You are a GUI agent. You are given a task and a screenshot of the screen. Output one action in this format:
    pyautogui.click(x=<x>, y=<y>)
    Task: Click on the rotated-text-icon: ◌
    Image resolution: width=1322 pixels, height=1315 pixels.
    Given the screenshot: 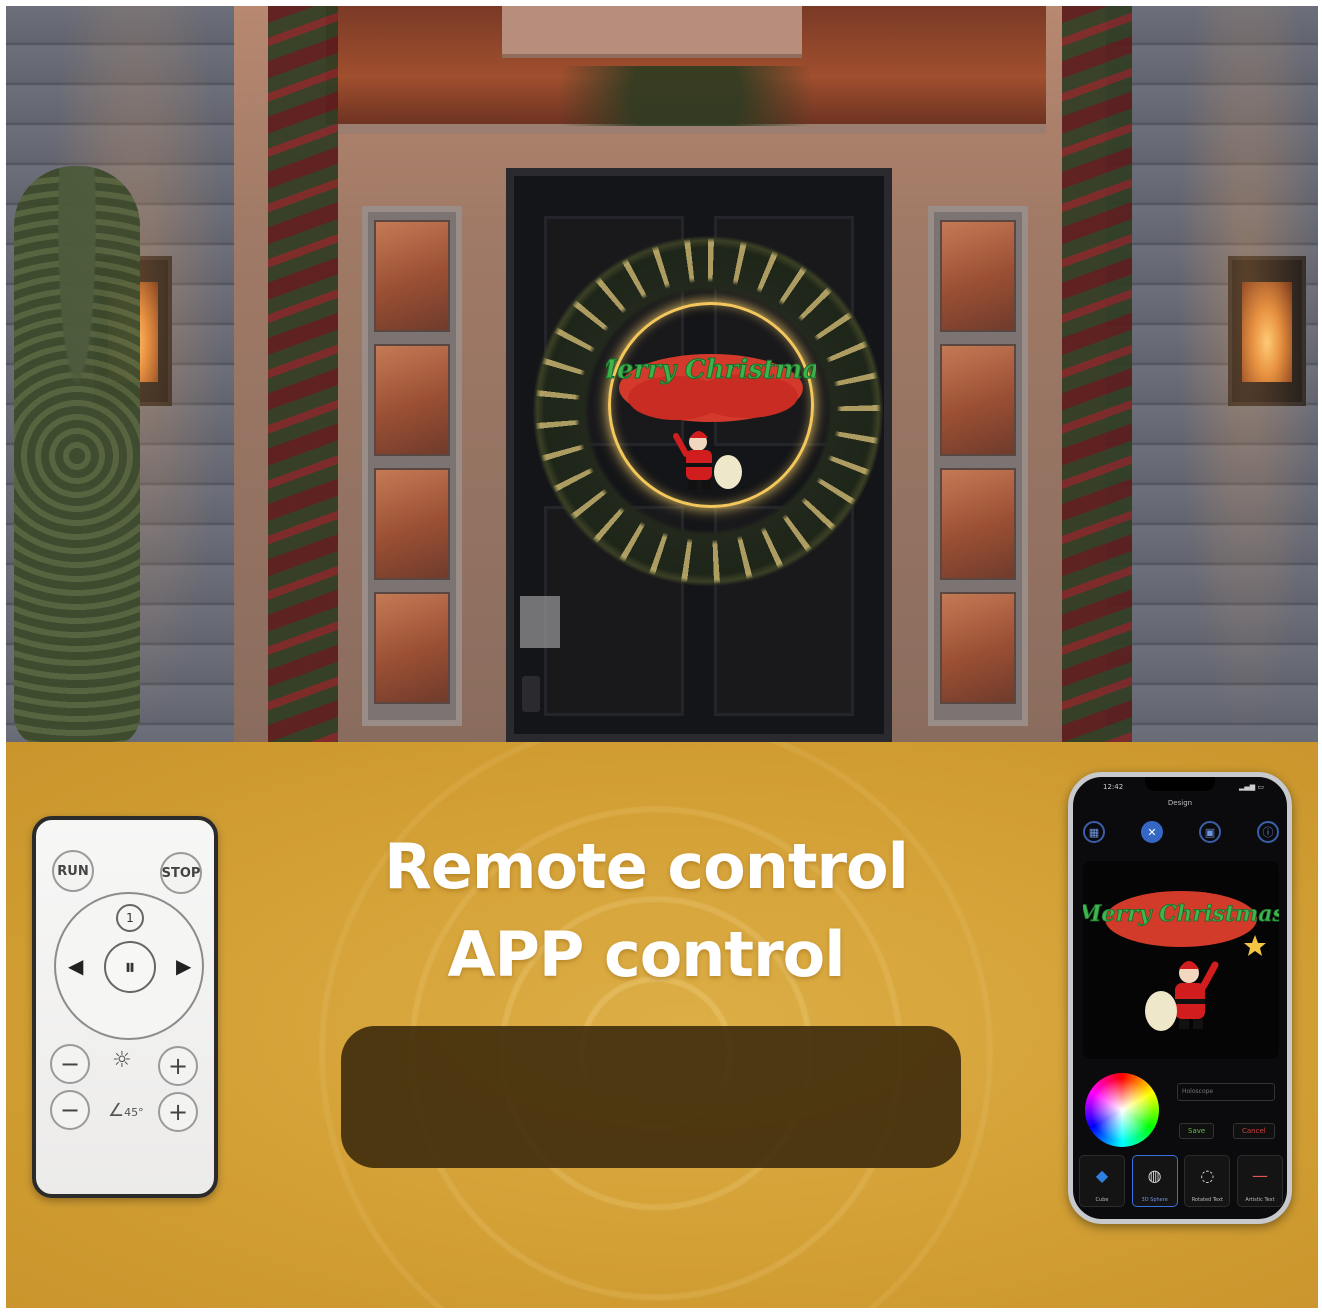 What is the action you would take?
    pyautogui.click(x=1207, y=1175)
    